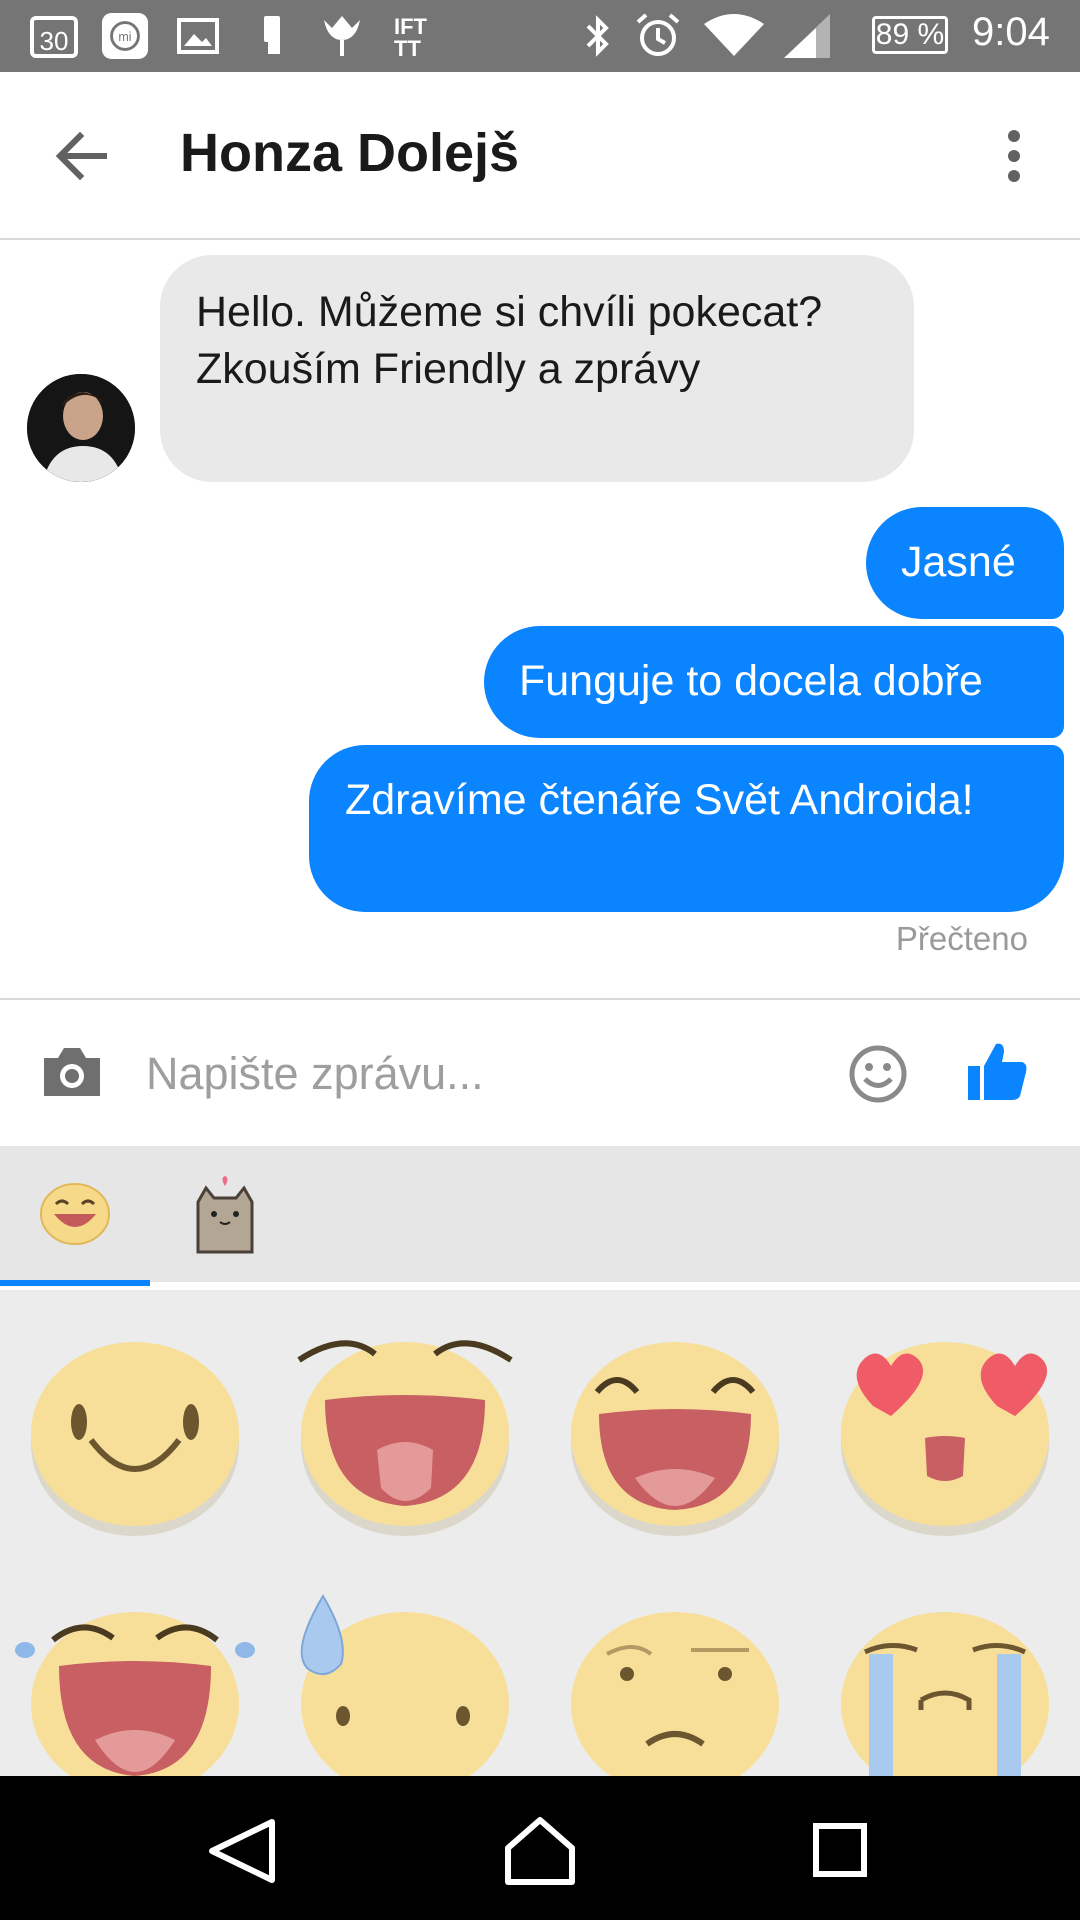 The image size is (1080, 1920). Describe the element at coordinates (774, 682) in the screenshot. I see `outgoing-message-bubble: Funguje to docela dobře` at that location.